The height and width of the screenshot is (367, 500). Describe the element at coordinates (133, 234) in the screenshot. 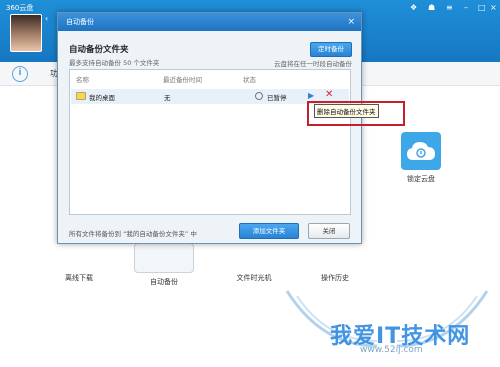

I see `footer-note: 所有文件将备份到 “我的自动备份文件夹” 中` at that location.